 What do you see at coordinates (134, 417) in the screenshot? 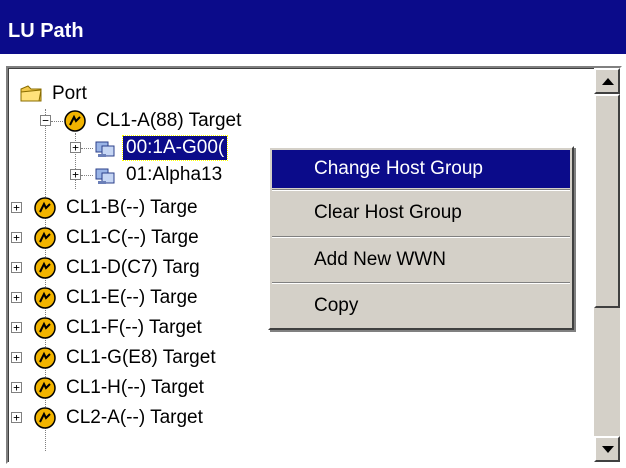
I see `tree-node-label: CL2-A(--) Target` at bounding box center [134, 417].